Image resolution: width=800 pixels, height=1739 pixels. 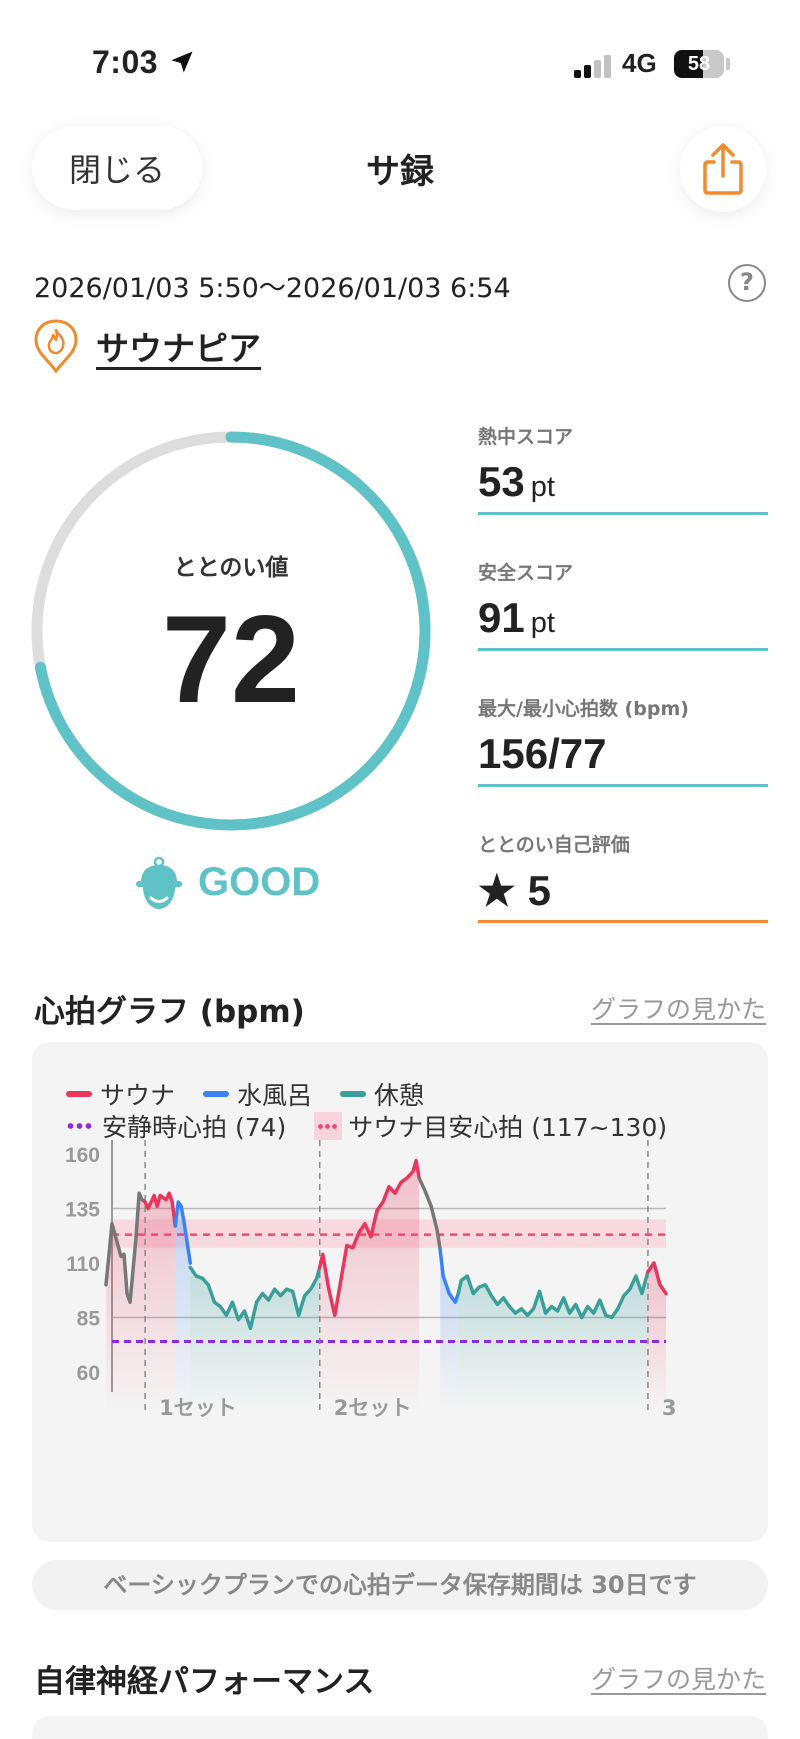 I want to click on battery-icon: 58, so click(x=699, y=64).